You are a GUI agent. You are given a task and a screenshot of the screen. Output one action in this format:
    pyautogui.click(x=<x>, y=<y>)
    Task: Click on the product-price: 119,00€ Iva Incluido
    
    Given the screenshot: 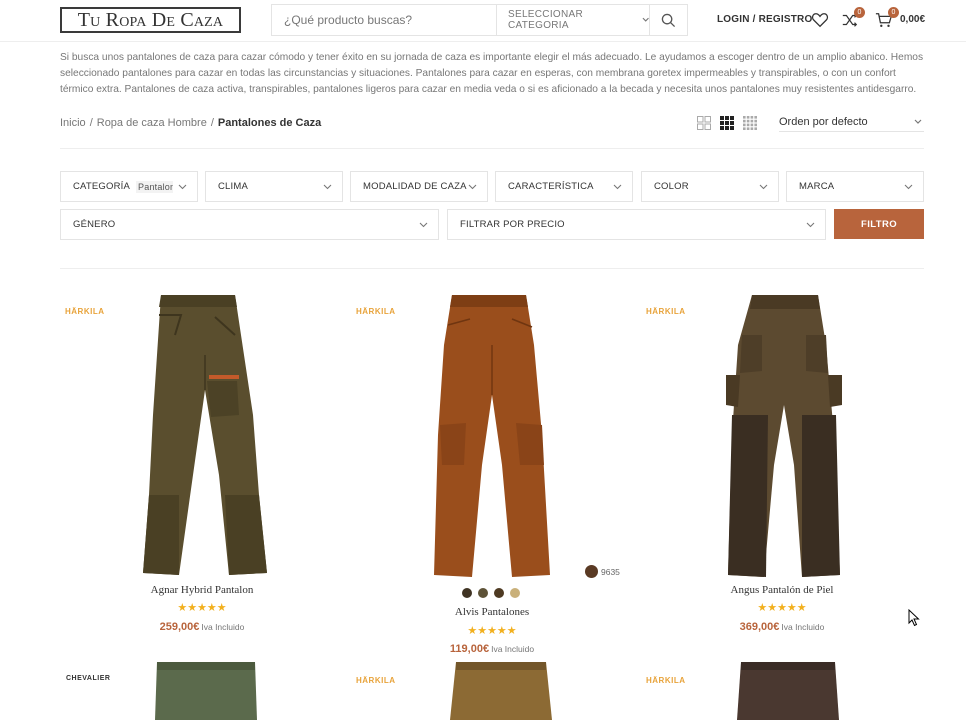 What is the action you would take?
    pyautogui.click(x=492, y=649)
    